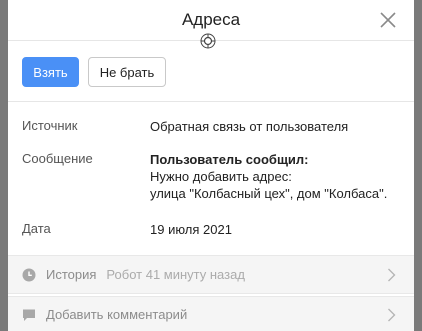  Describe the element at coordinates (249, 126) in the screenshot. I see `source-value: Обратная связь от пользователя` at that location.